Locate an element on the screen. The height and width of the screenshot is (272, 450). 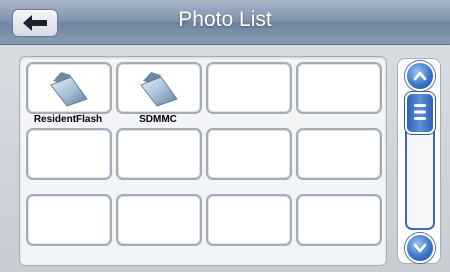
scroll-thumb is located at coordinates (420, 113).